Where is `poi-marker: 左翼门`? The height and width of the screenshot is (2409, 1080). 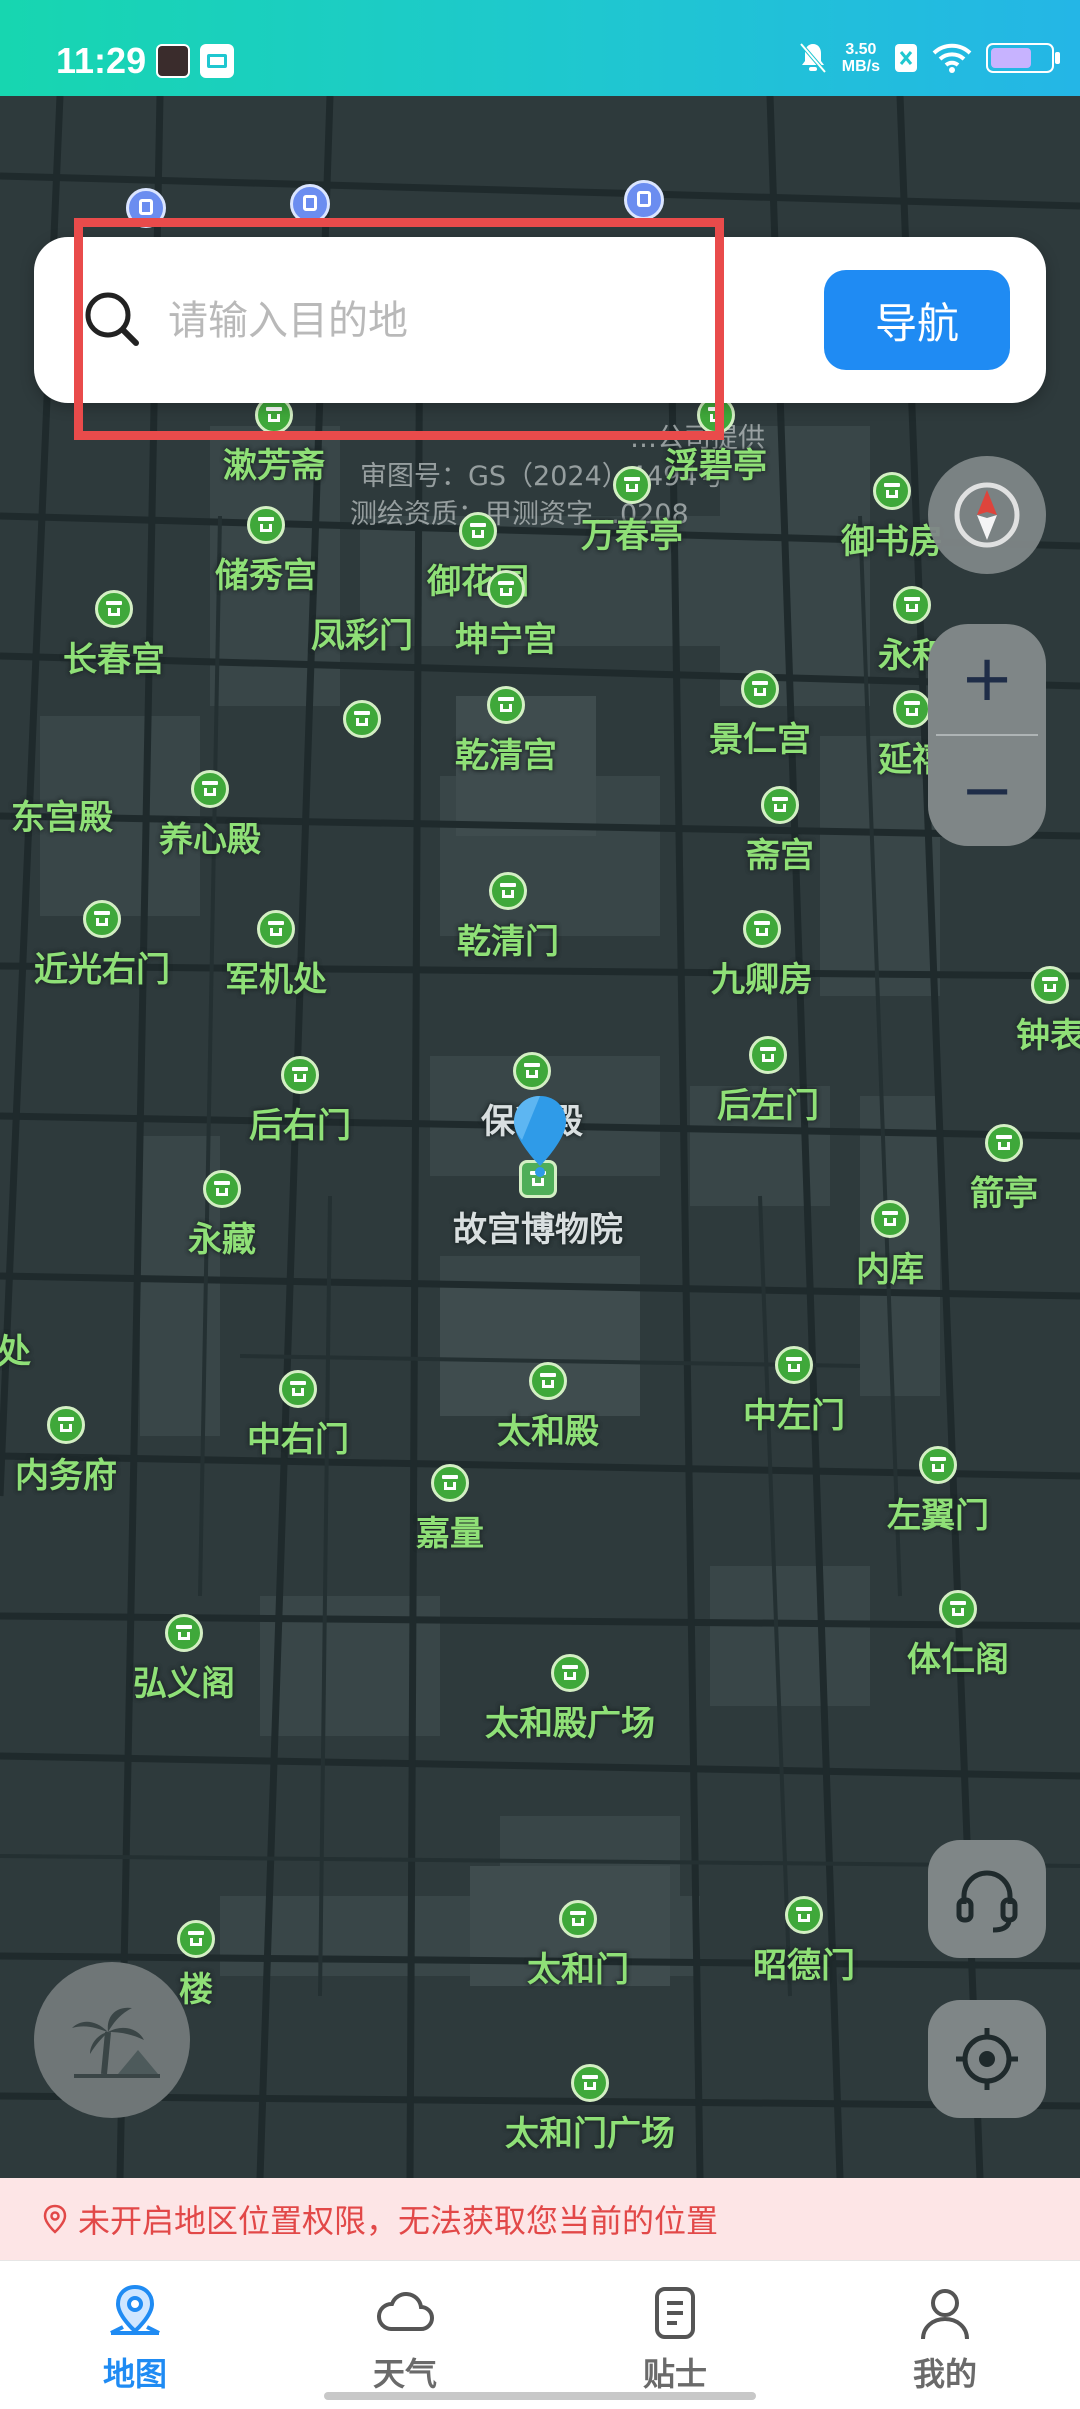 poi-marker: 左翼门 is located at coordinates (938, 1491).